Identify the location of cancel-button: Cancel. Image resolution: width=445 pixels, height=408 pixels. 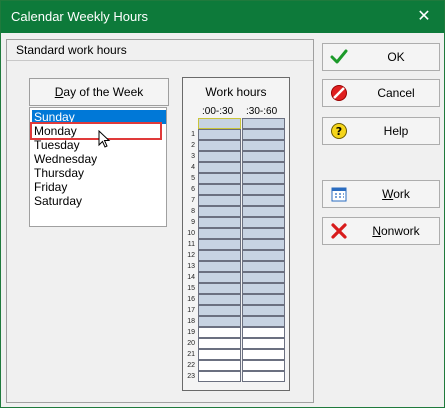
(381, 93).